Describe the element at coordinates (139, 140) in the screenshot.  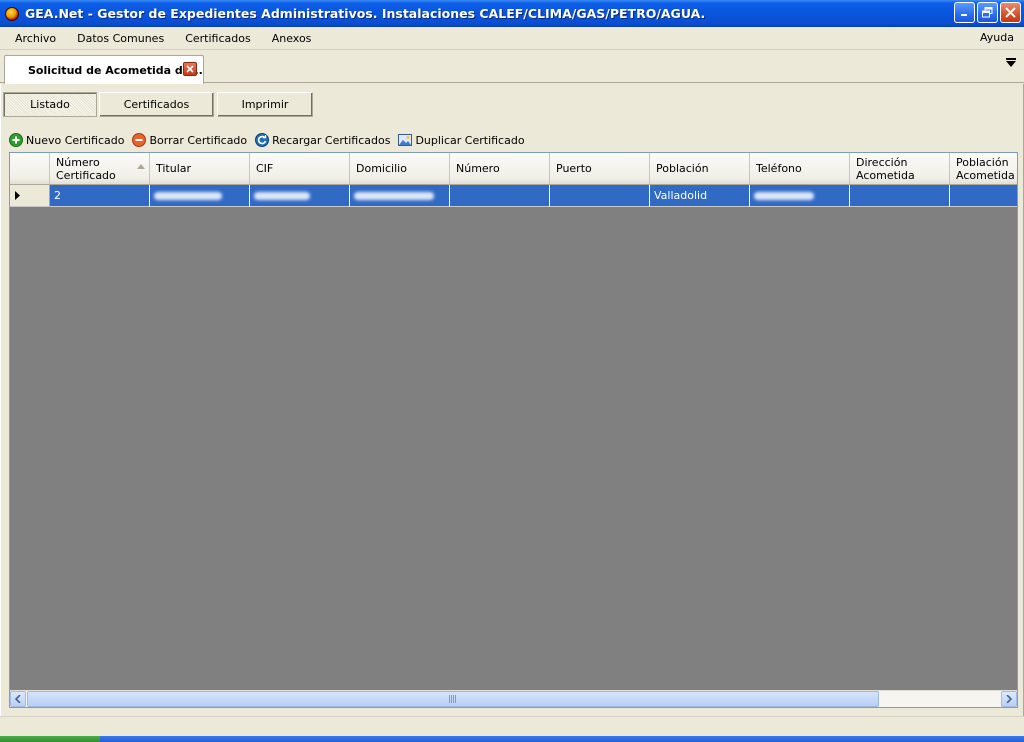
I see `remove-icon` at that location.